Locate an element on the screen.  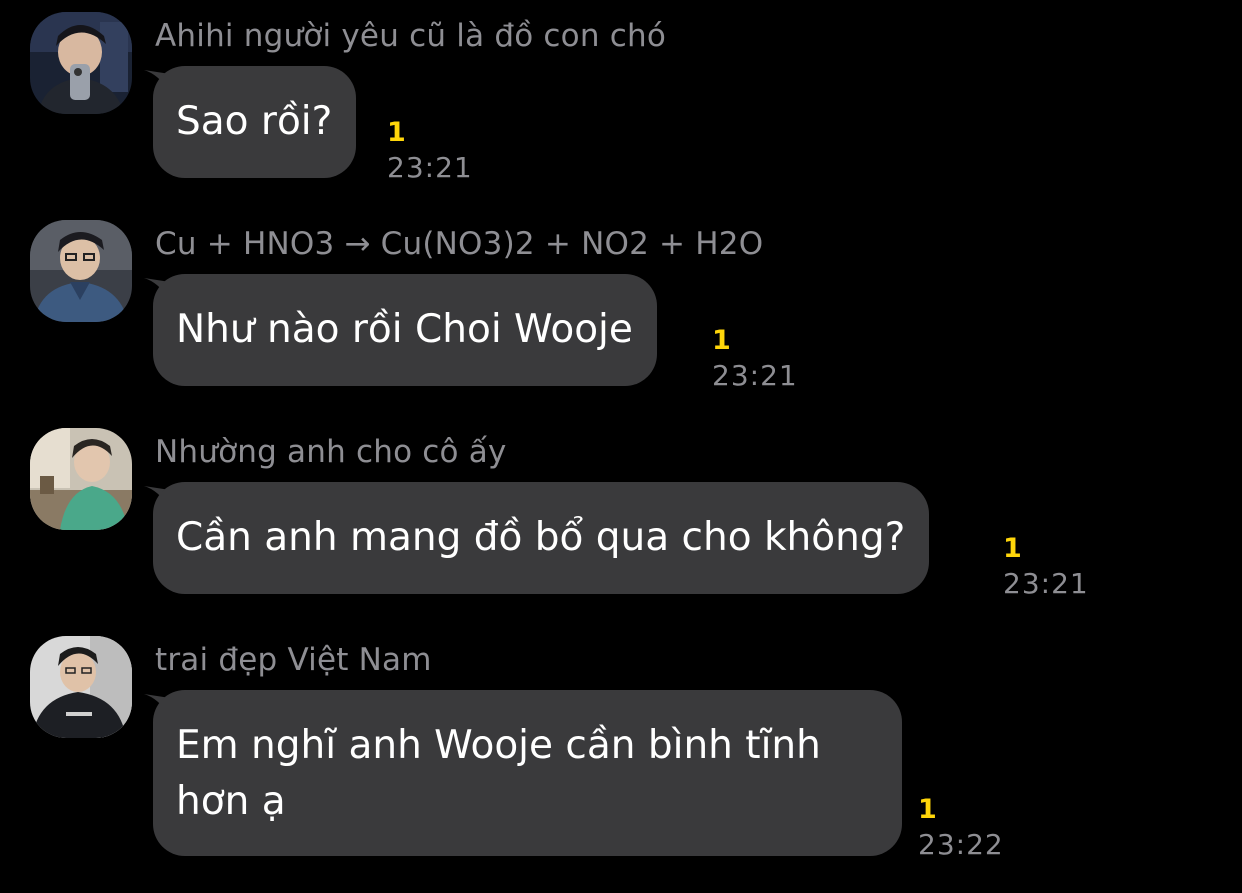
message-bubble: Cần anh mang đồ bổ qua cho không? is located at coordinates (541, 538).